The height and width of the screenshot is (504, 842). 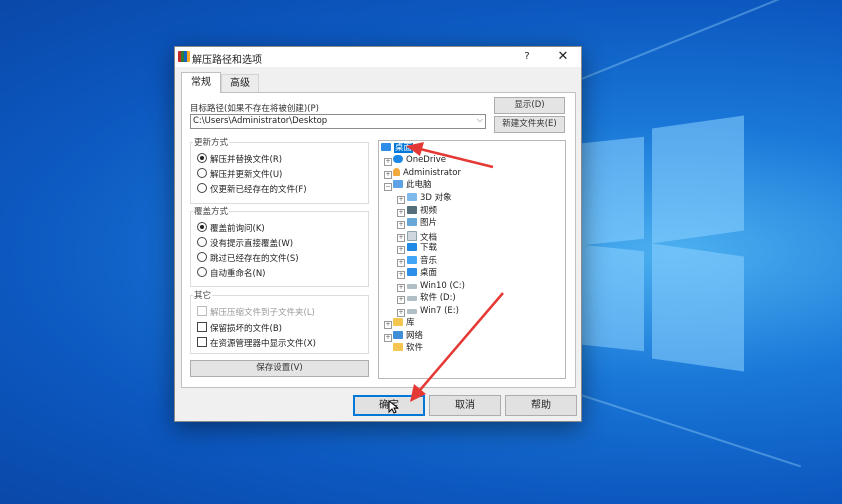 What do you see at coordinates (415, 149) in the screenshot?
I see `arrow-head-icon` at bounding box center [415, 149].